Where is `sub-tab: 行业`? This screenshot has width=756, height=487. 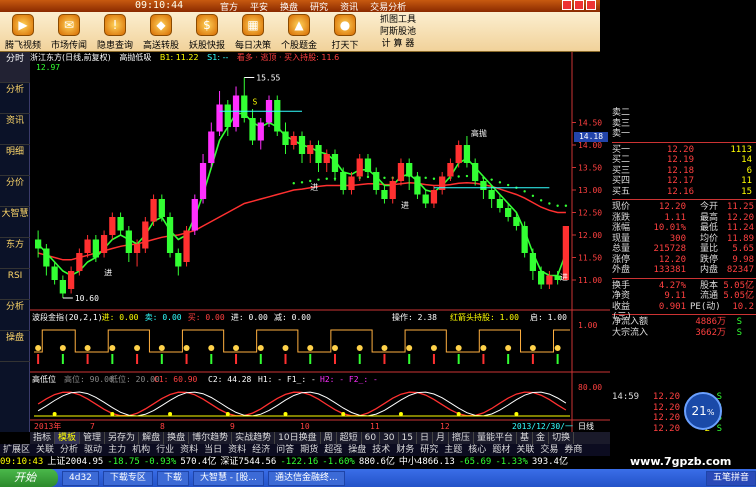
sub-tab: 行业 is located at coordinates (165, 450).